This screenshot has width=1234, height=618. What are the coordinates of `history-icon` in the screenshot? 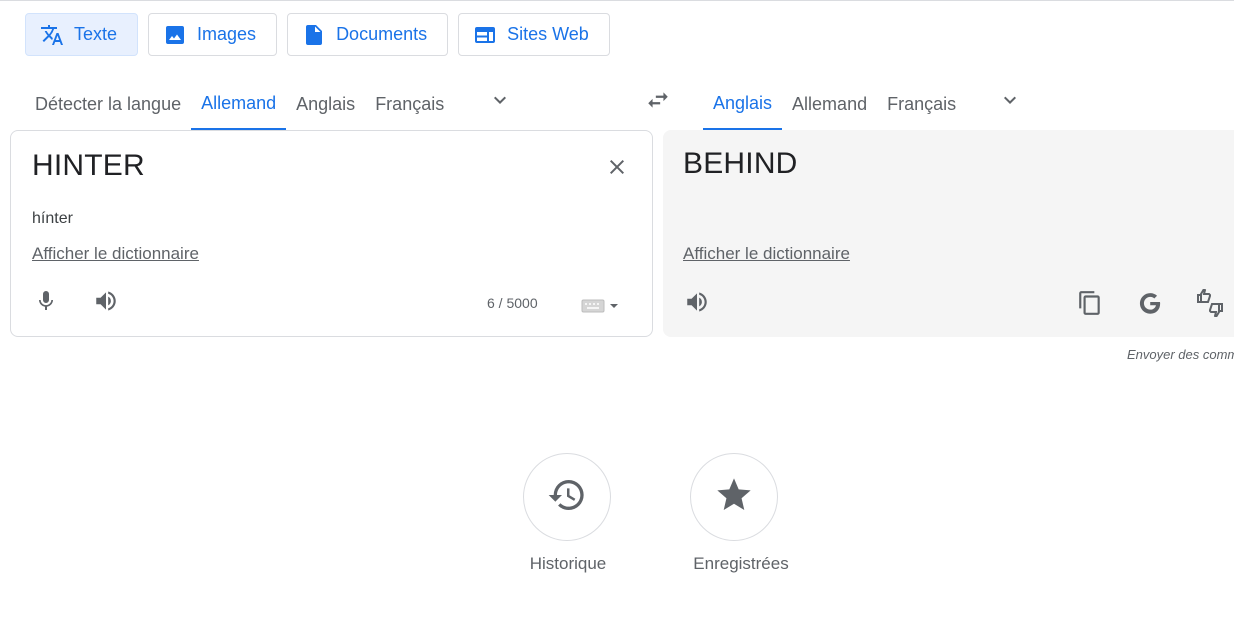 It's located at (567, 497).